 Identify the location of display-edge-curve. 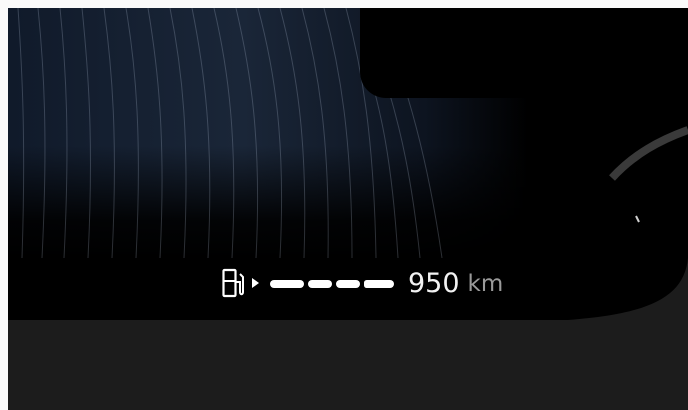
(628, 289).